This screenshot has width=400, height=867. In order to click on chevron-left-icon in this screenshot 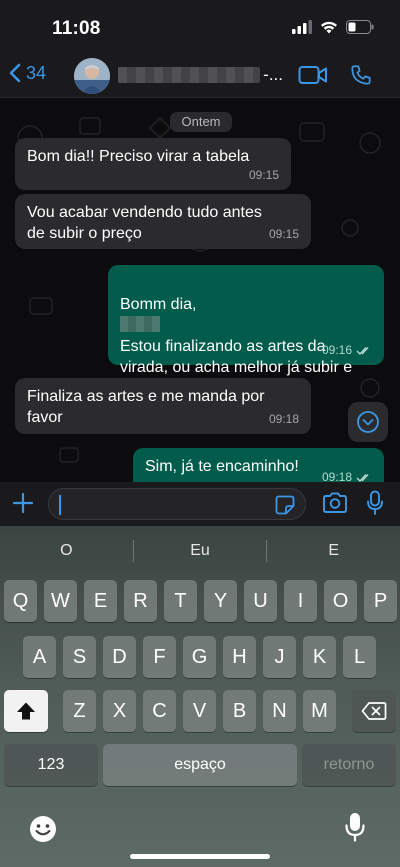, I will do `click(15, 73)`.